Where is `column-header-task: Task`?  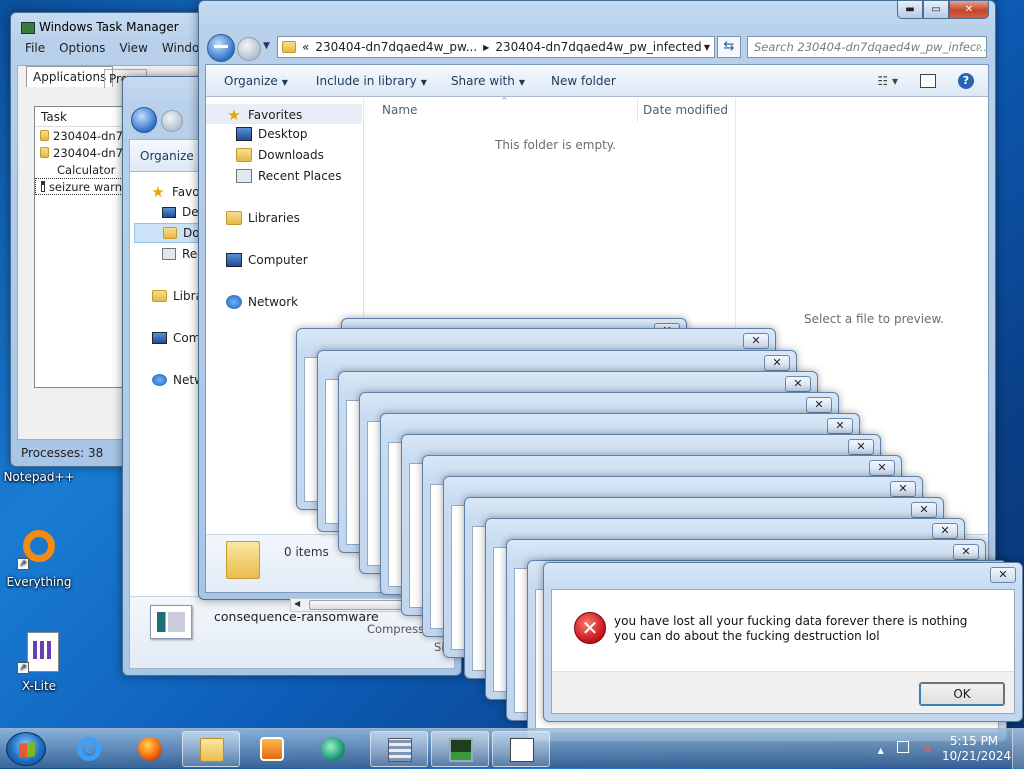 column-header-task: Task is located at coordinates (79, 117).